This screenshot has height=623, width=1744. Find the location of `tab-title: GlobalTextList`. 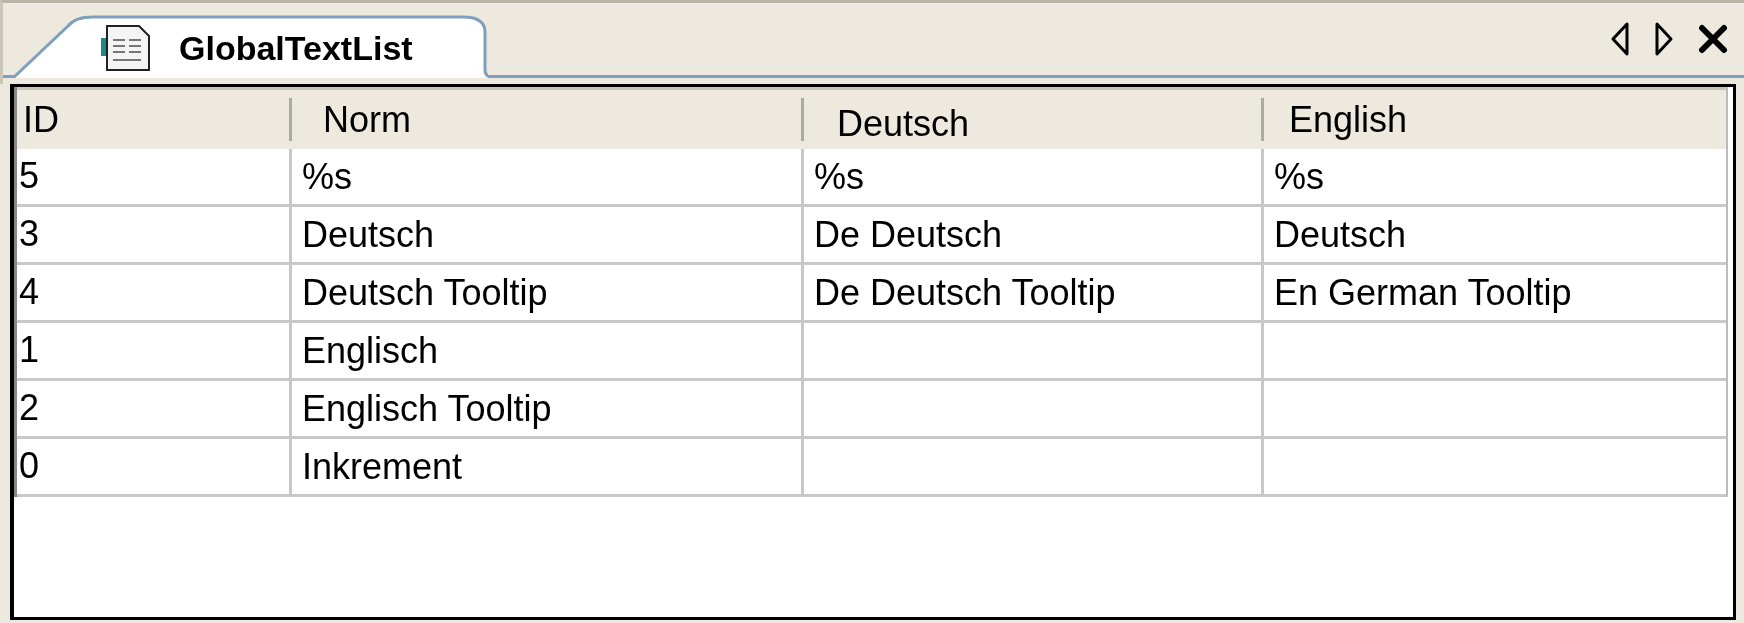

tab-title: GlobalTextList is located at coordinates (296, 48).